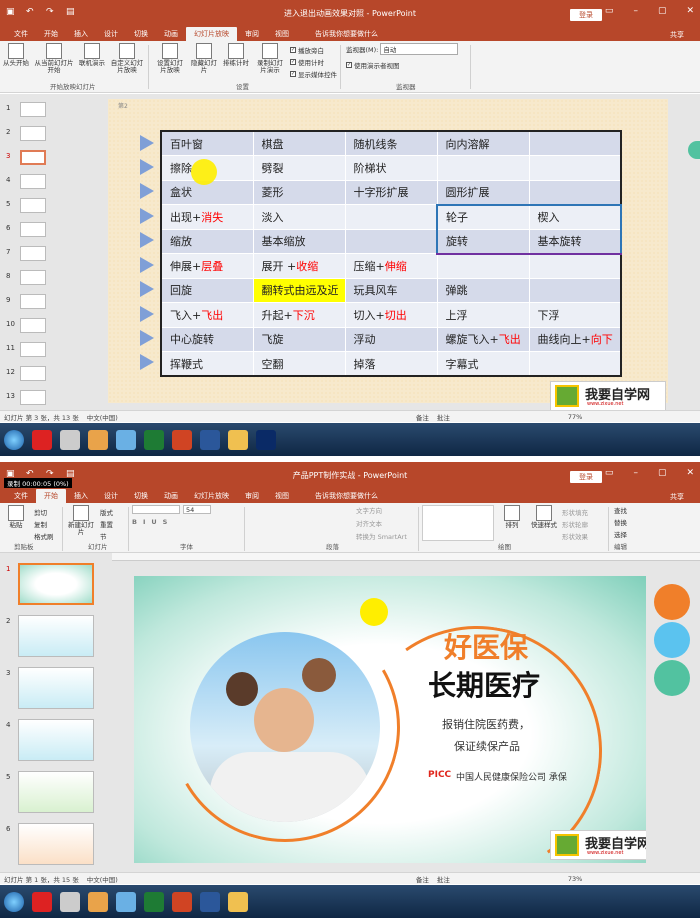 This screenshot has height=918, width=700. What do you see at coordinates (575, 512) in the screenshot?
I see `shape-fill-button: 形状填充` at bounding box center [575, 512].